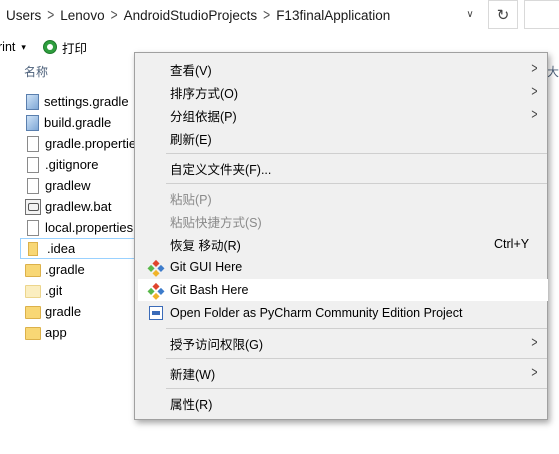 This screenshot has height=454, width=559. Describe the element at coordinates (50, 47) in the screenshot. I see `print-icon` at that location.